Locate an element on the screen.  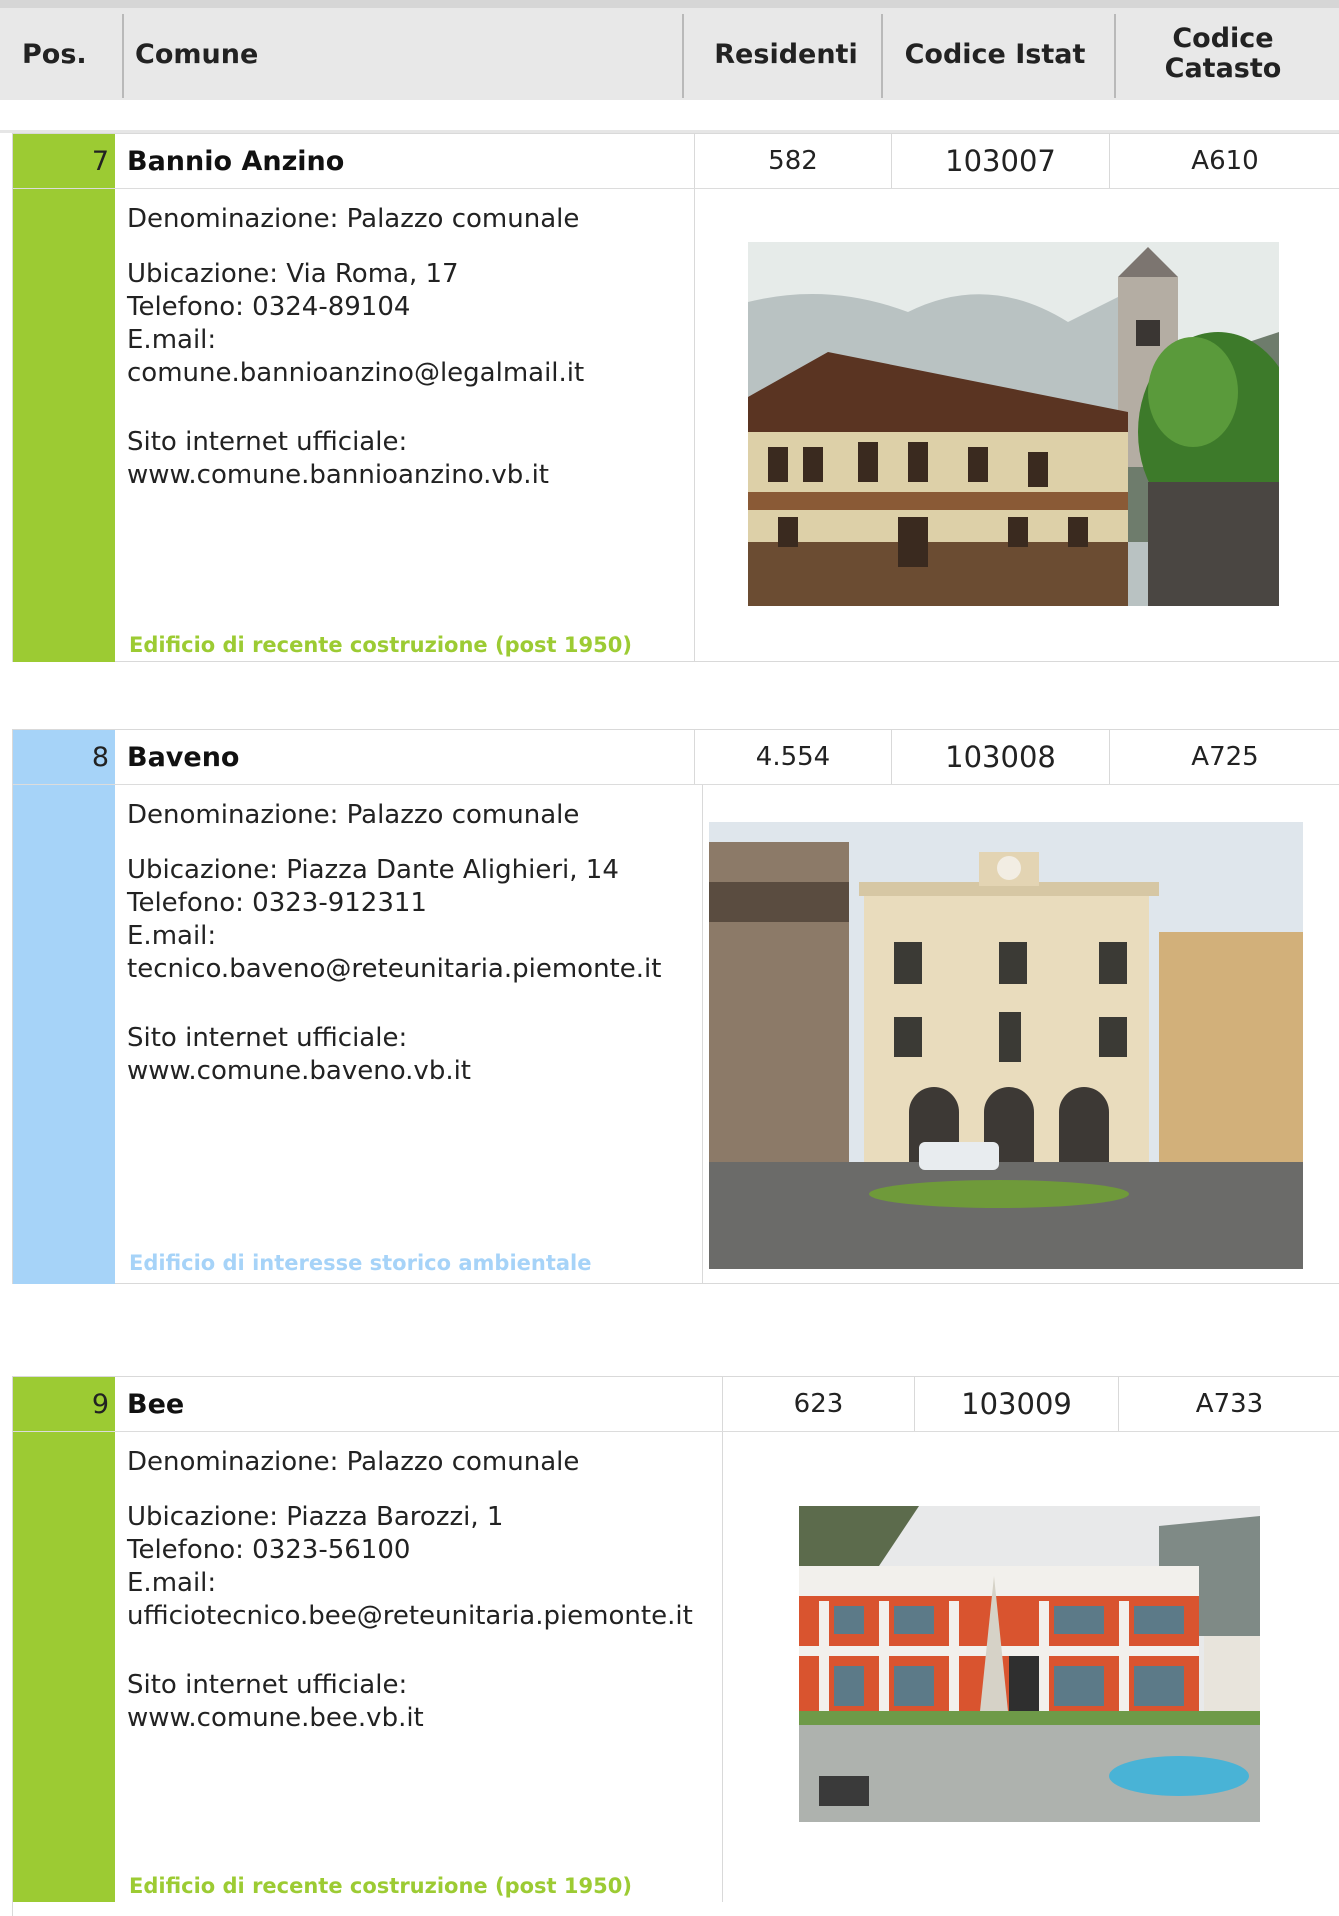
sito-link: www.comune.baveno.vb.it is located at coordinates (414, 1071).